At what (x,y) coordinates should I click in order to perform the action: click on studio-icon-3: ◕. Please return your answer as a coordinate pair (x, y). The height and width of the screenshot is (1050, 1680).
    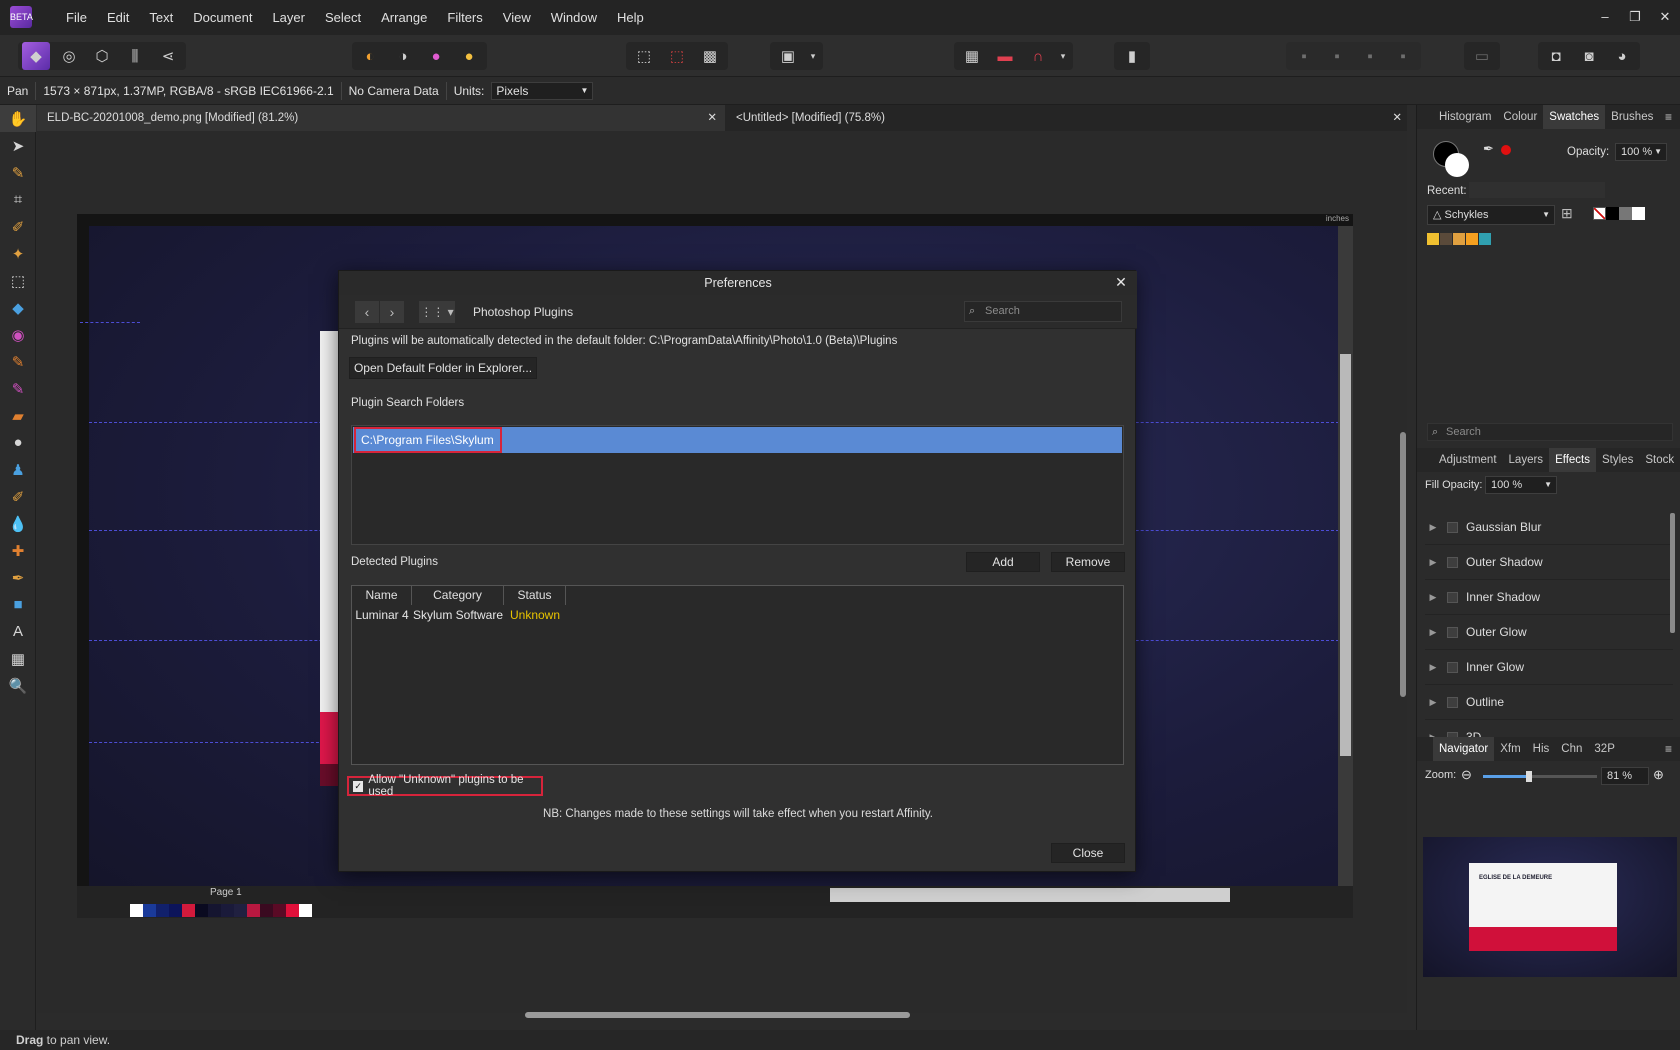
    Looking at the image, I should click on (1622, 56).